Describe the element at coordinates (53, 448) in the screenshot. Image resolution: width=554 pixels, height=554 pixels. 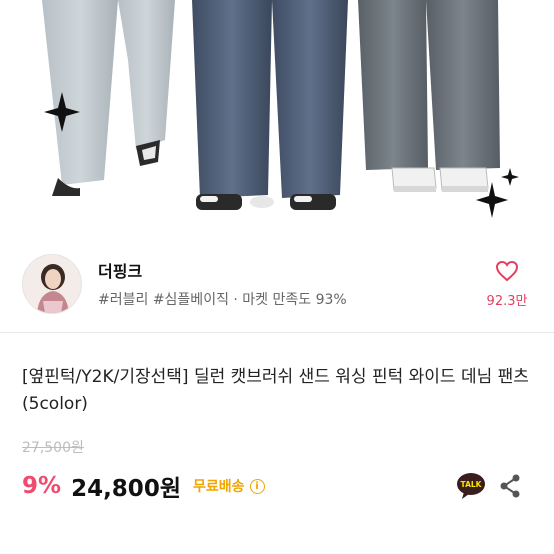
I see `original-price: 27,500원` at that location.